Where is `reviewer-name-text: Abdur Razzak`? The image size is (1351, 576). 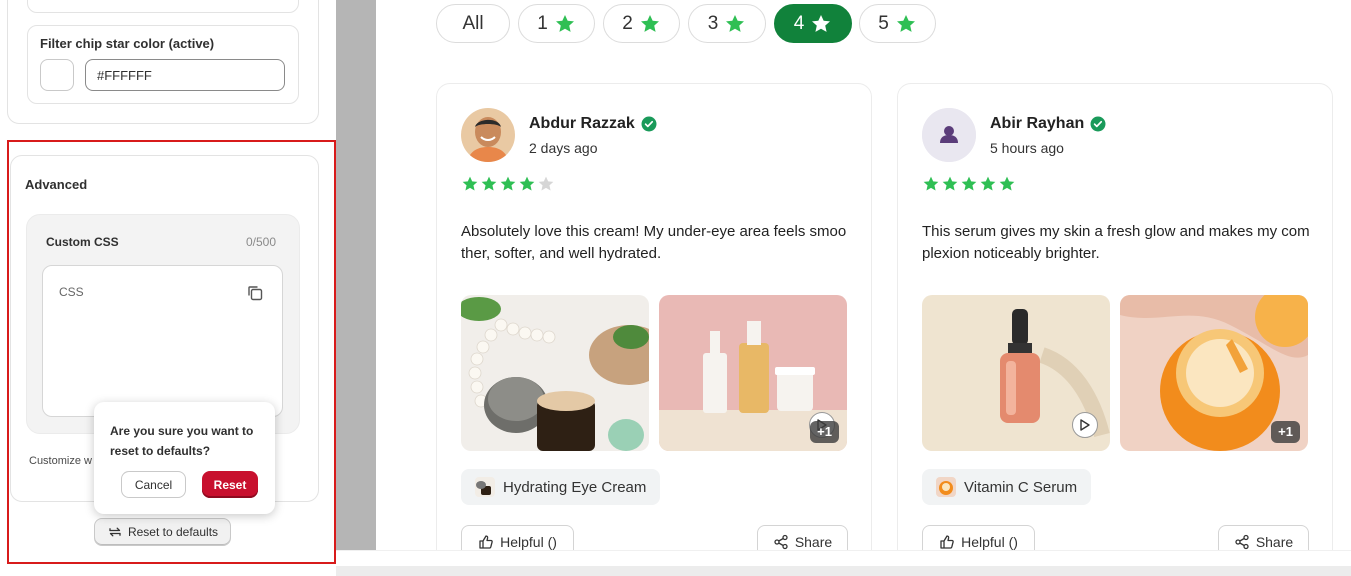
reviewer-name-text: Abdur Razzak is located at coordinates (582, 123).